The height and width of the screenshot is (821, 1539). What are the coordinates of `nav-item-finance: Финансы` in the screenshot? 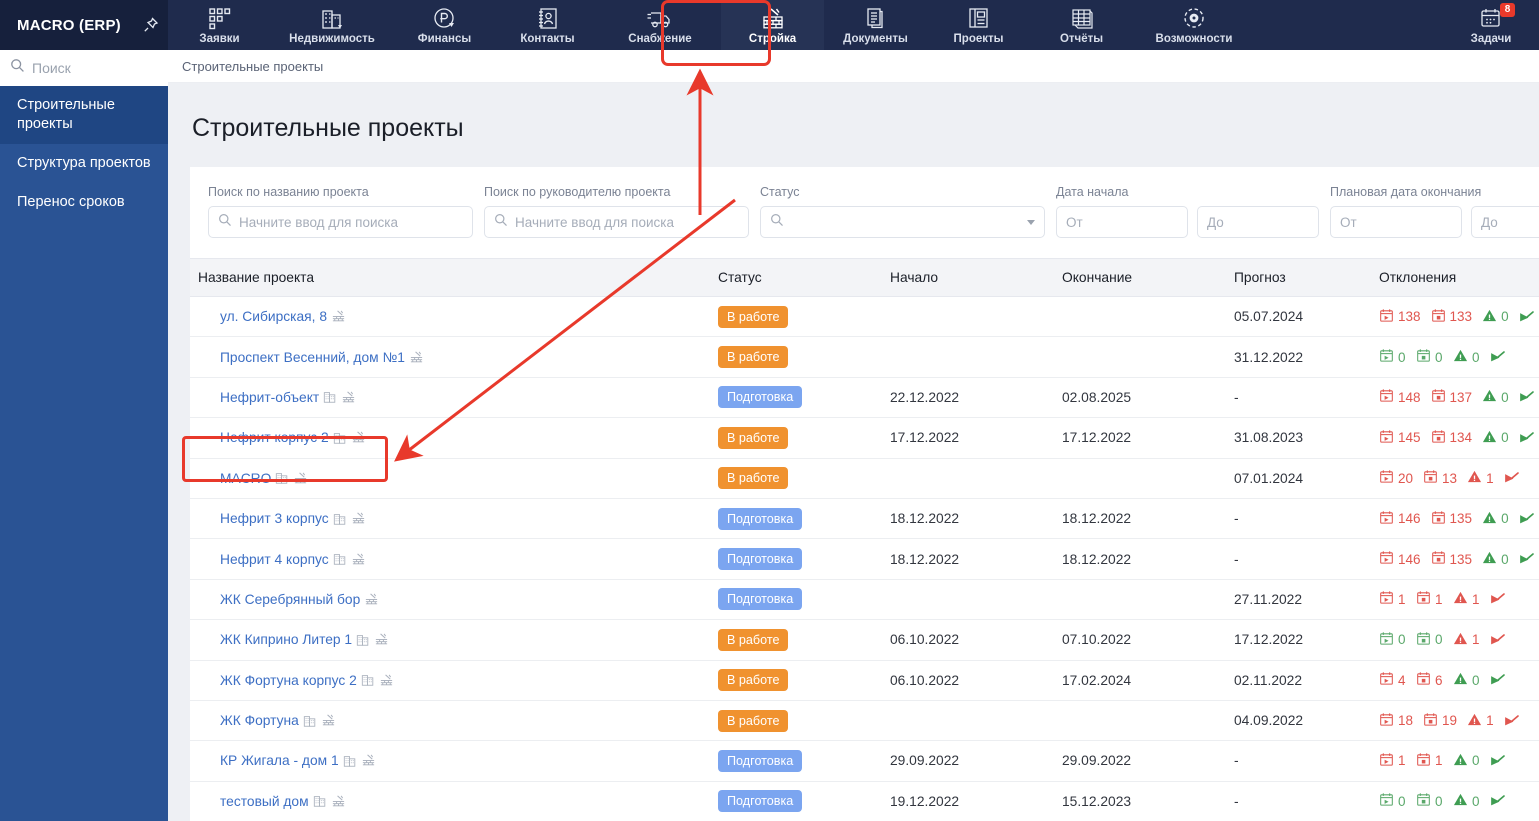 It's located at (444, 25).